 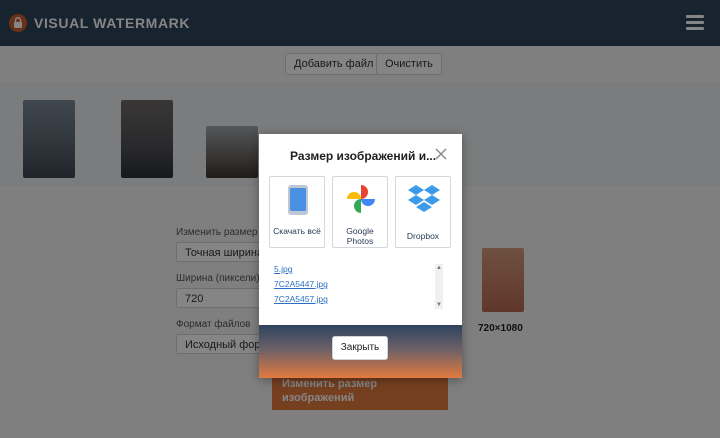 What do you see at coordinates (360, 236) in the screenshot?
I see `tile-label: Google Photos` at bounding box center [360, 236].